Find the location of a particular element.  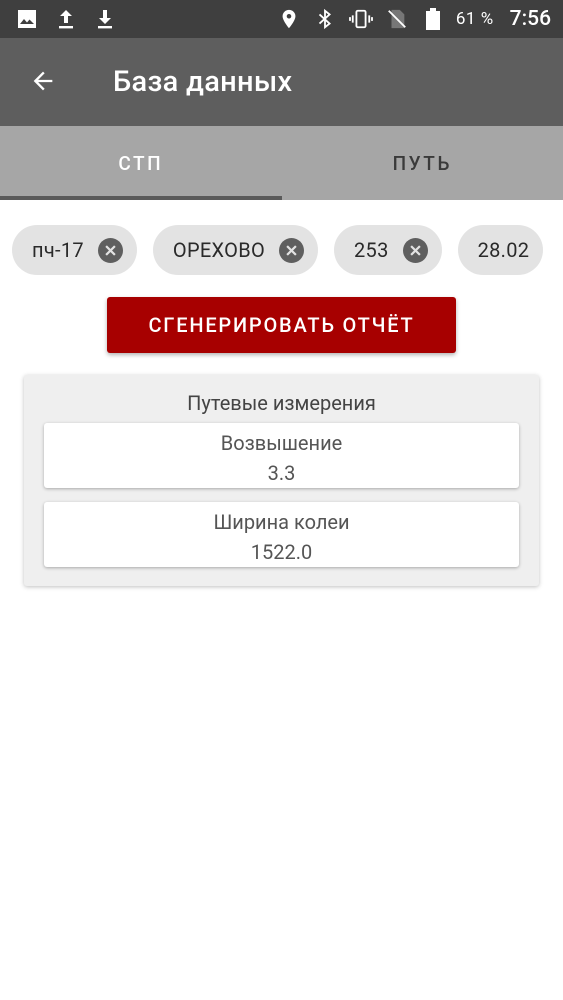

measurement-label: Возвышение is located at coordinates (281, 443).